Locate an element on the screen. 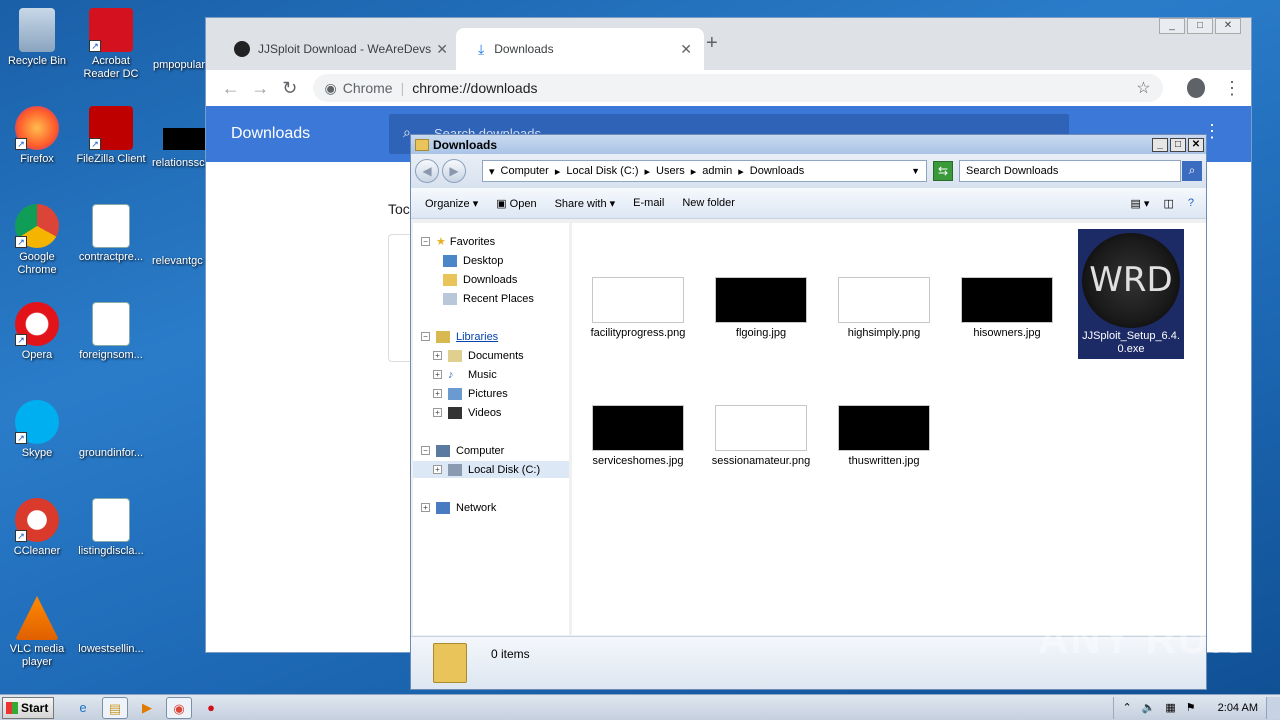 Image resolution: width=1280 pixels, height=720 pixels. nav-computer: − Computer is located at coordinates (462, 450).